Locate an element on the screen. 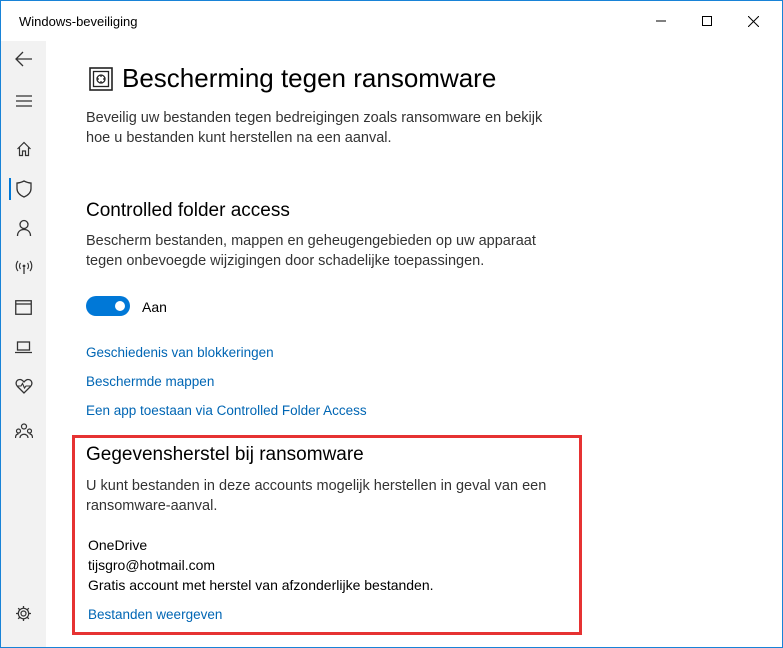 This screenshot has width=783, height=648. family-icon is located at coordinates (23, 431).